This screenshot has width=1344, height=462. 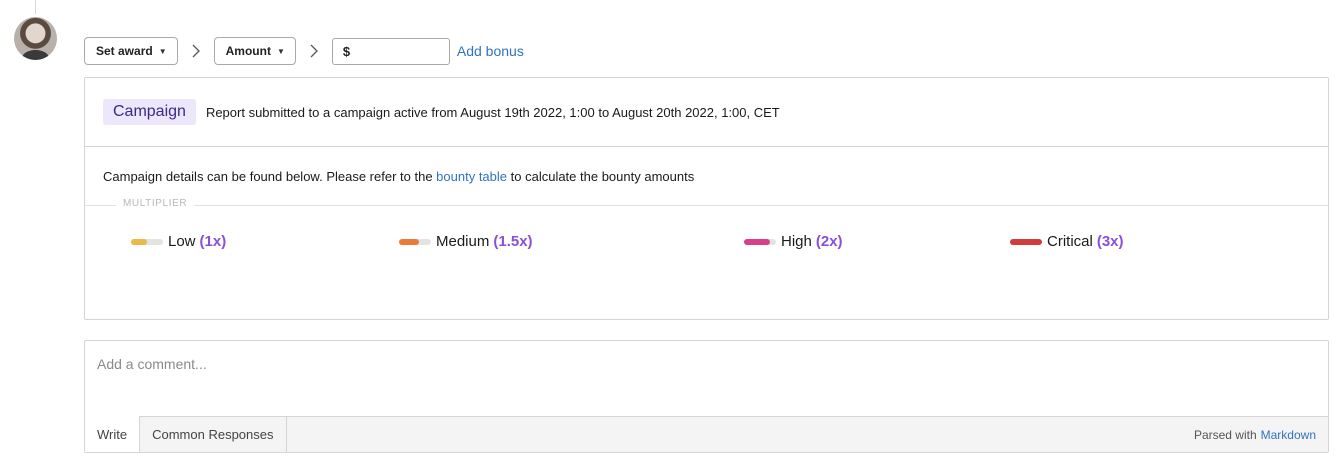 What do you see at coordinates (124, 51) in the screenshot?
I see `set-award-label: Set award` at bounding box center [124, 51].